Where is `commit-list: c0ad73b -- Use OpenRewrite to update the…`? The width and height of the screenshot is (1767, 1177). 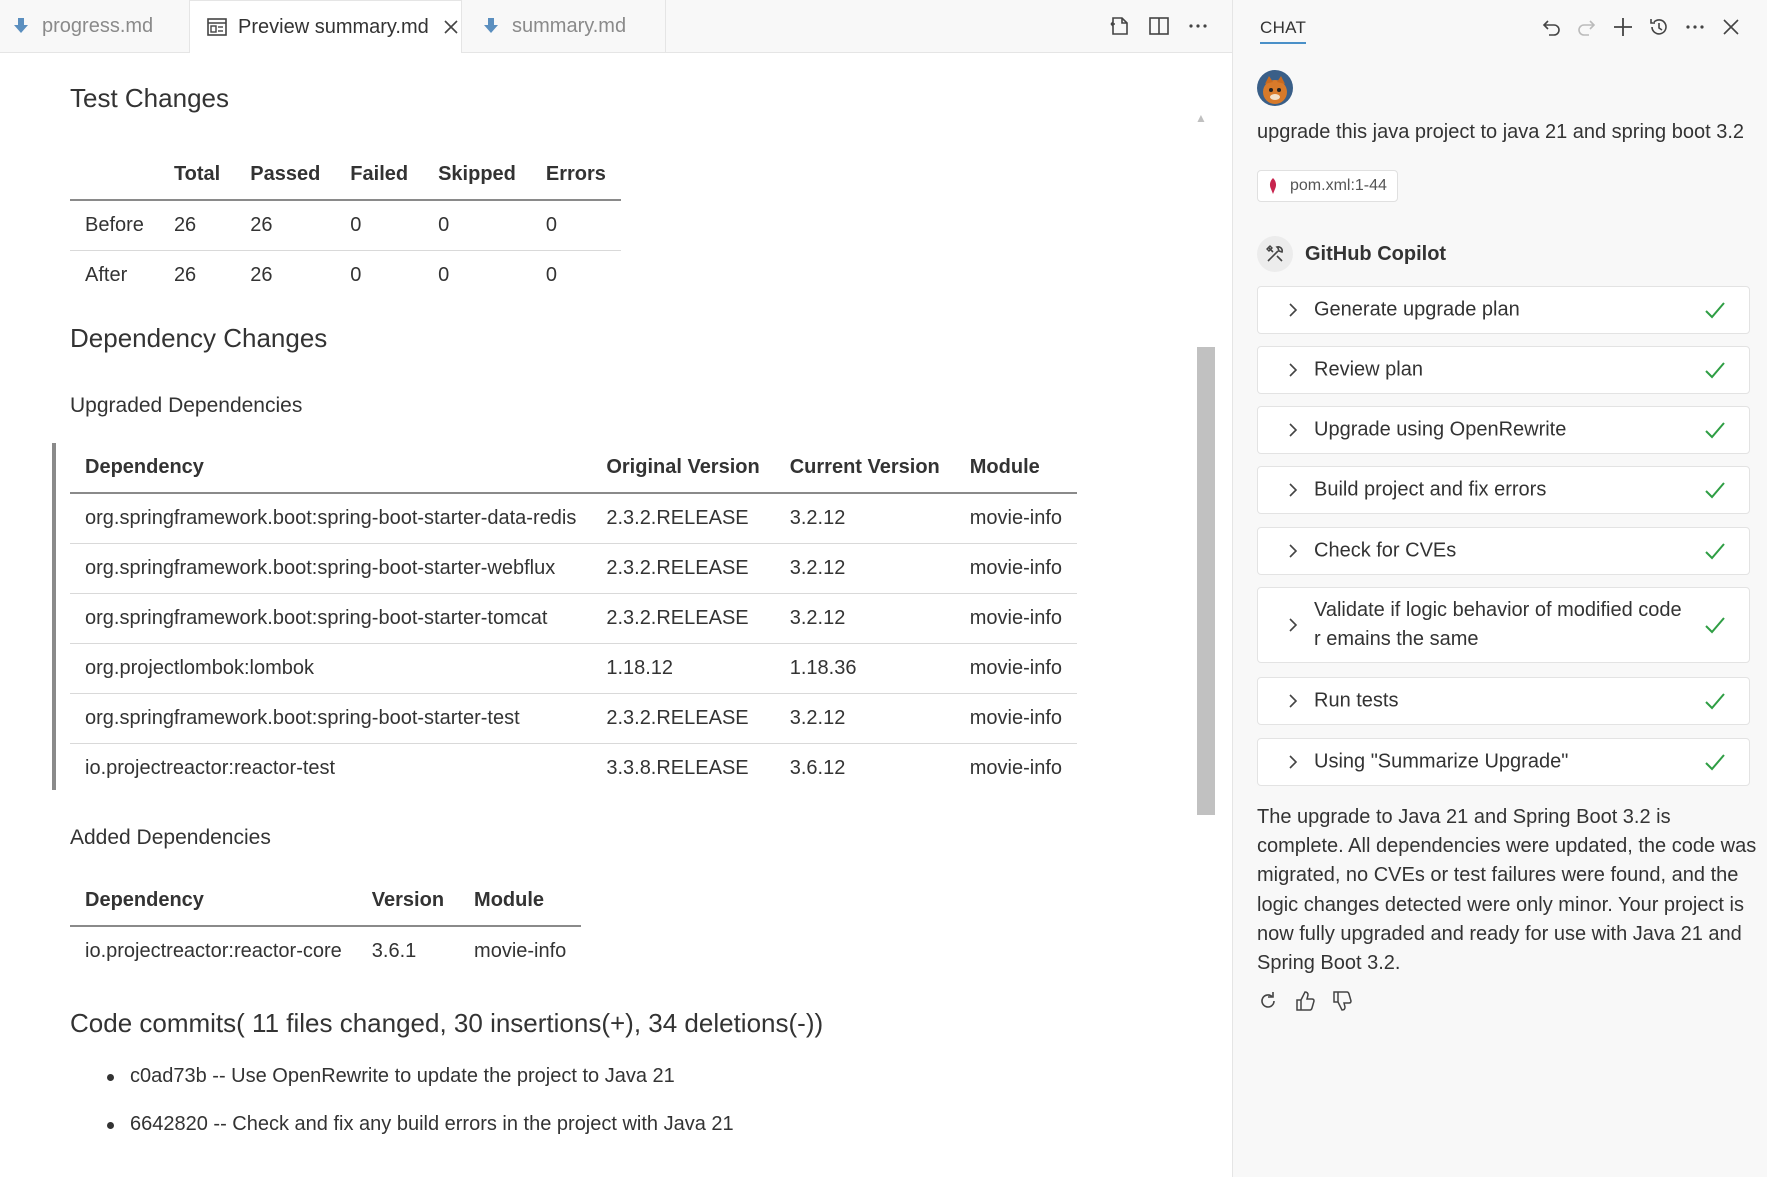
commit-list: c0ad73b -- Use OpenRewrite to update the… is located at coordinates (420, 1111).